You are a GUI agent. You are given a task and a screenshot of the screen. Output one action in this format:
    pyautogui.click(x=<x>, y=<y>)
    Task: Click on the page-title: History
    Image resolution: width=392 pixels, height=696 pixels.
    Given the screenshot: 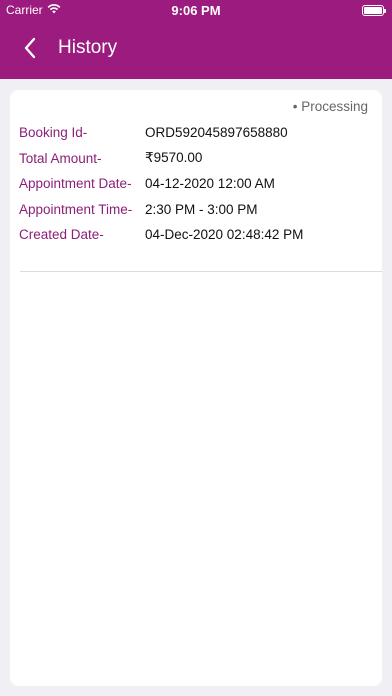 What is the action you would take?
    pyautogui.click(x=88, y=47)
    